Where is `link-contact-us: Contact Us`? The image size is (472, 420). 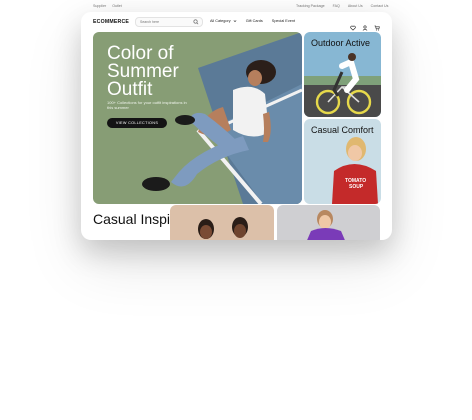 link-contact-us: Contact Us is located at coordinates (380, 6).